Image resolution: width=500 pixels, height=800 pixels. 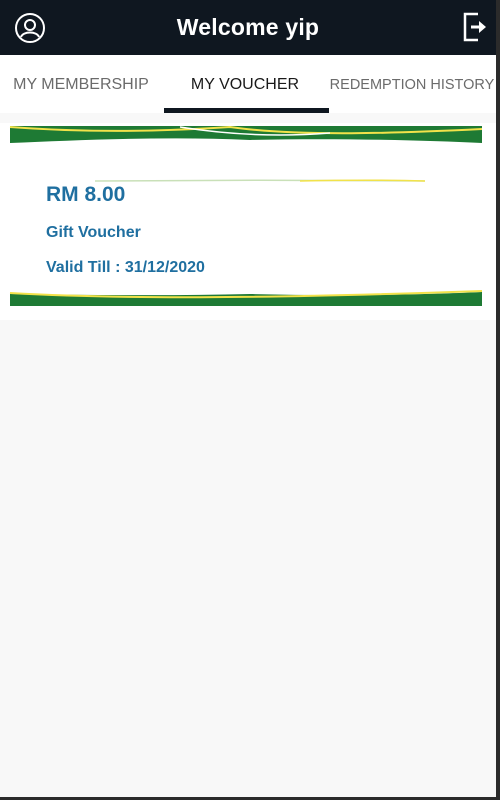 What do you see at coordinates (125, 267) in the screenshot?
I see `voucher-validity: Valid Till : 31/12/2020` at bounding box center [125, 267].